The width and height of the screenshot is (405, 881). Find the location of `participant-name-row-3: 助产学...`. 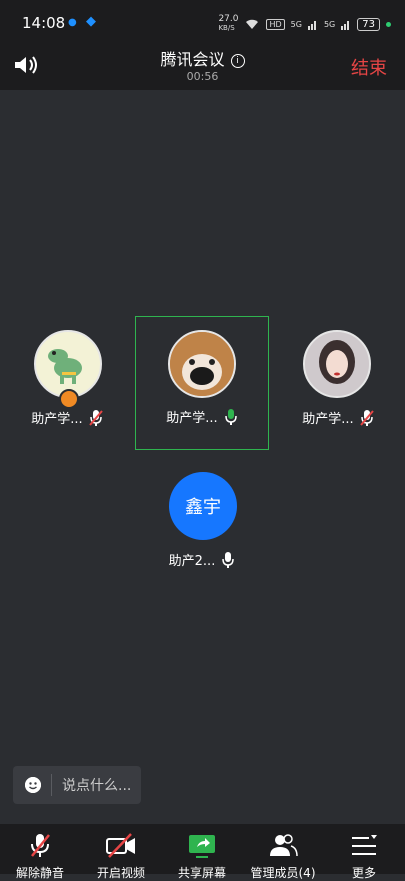

participant-name-row-3: 助产学... is located at coordinates (338, 417).